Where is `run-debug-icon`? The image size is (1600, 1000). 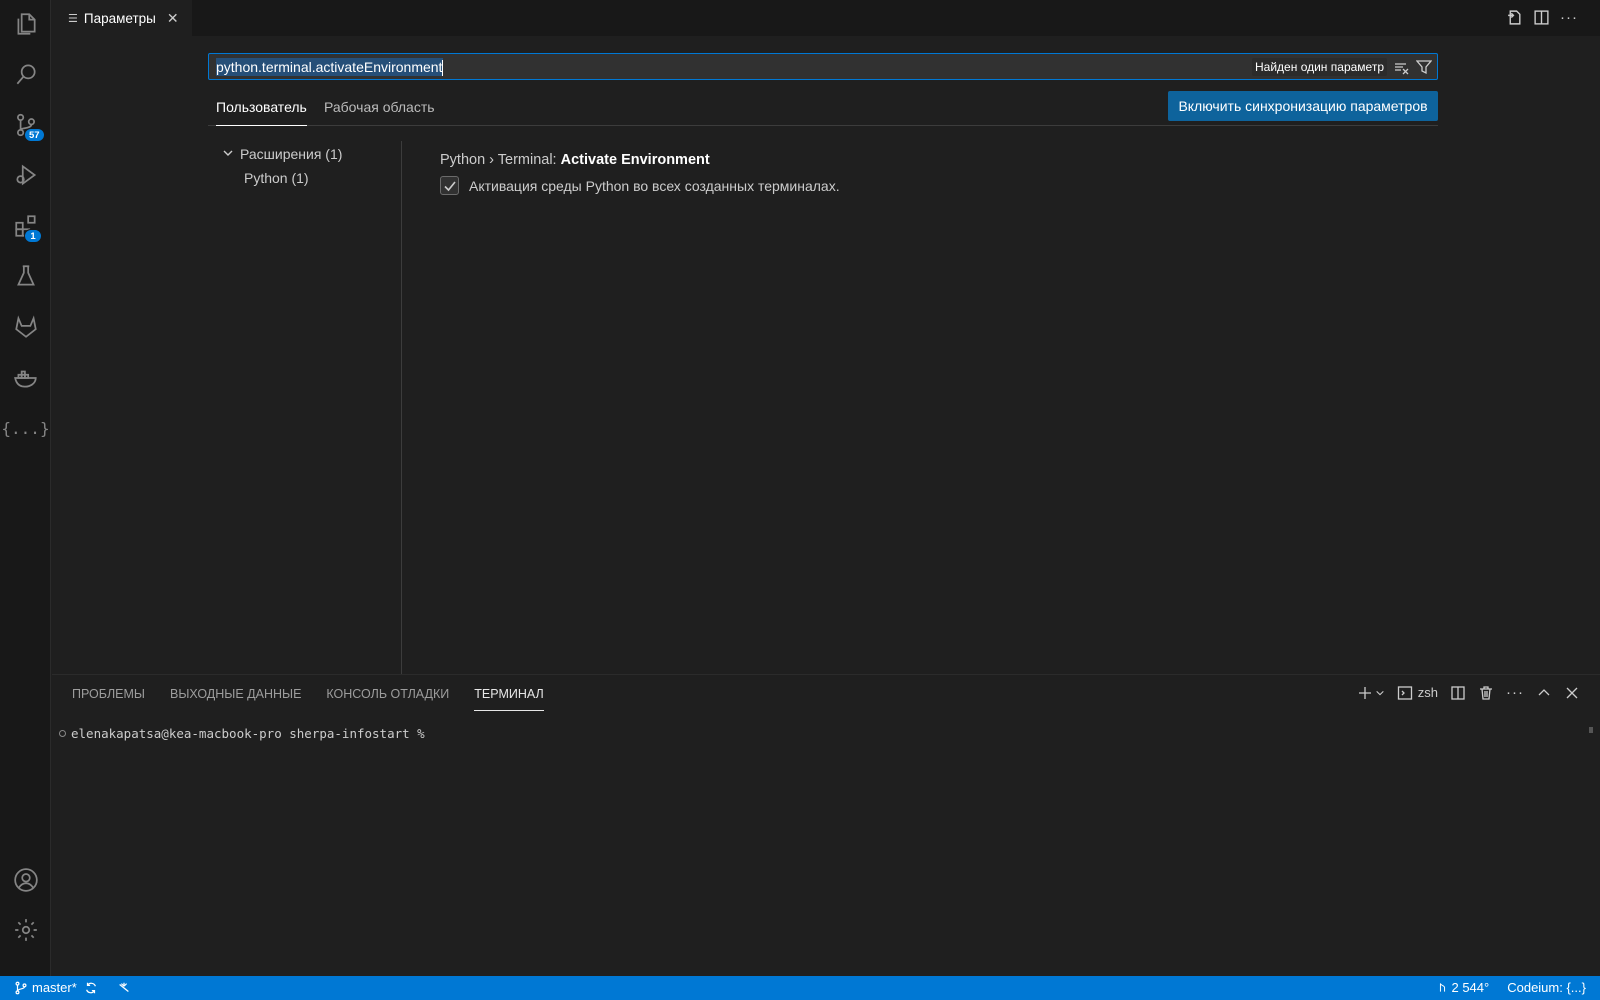
run-debug-icon is located at coordinates (25, 175).